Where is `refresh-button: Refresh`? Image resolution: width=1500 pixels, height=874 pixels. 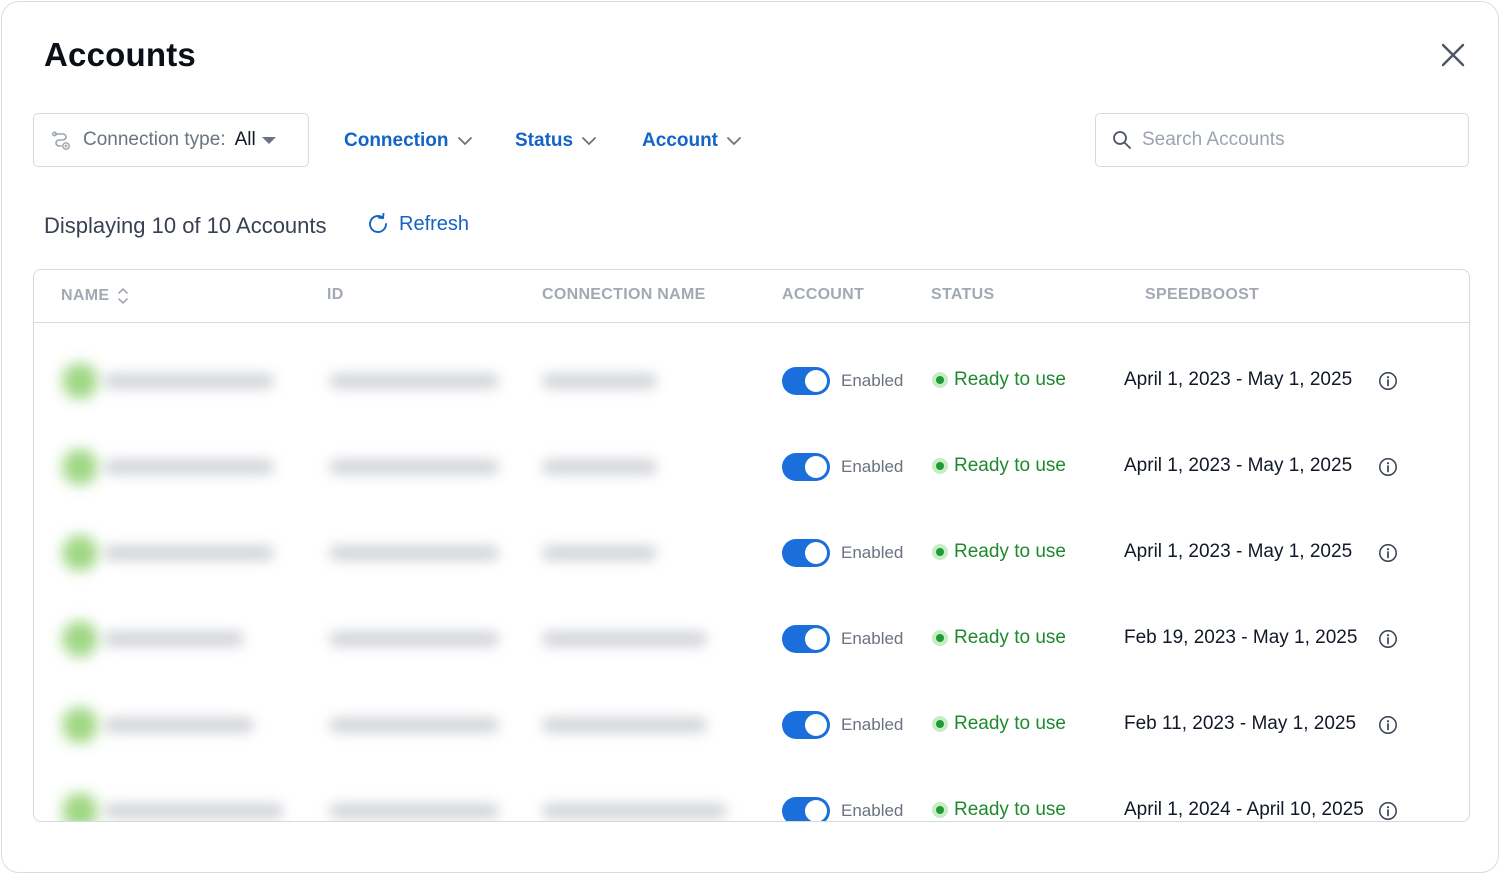
refresh-button: Refresh is located at coordinates (417, 224).